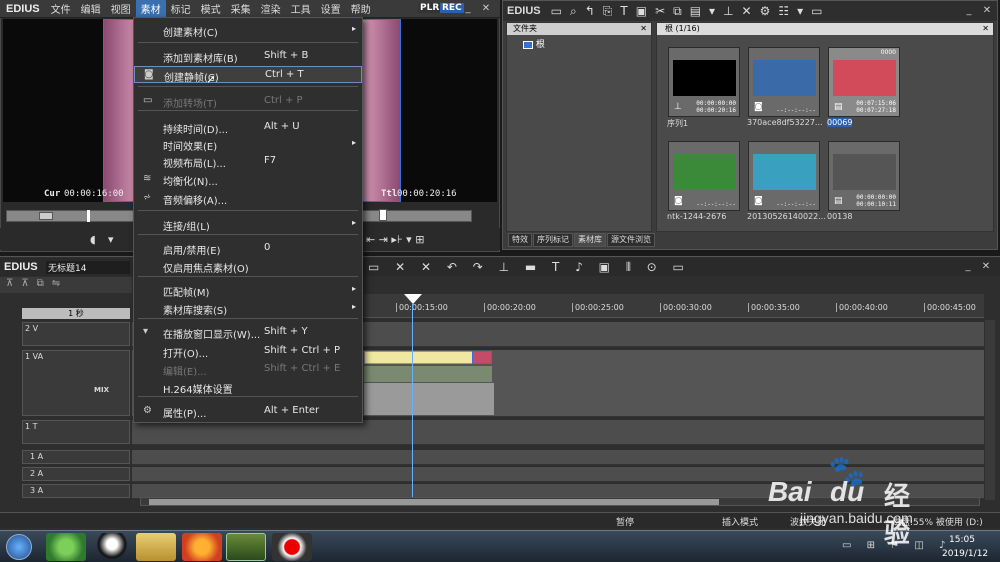 The width and height of the screenshot is (1000, 562). Describe the element at coordinates (486, 8) in the screenshot. I see `close-icon: ✕` at that location.